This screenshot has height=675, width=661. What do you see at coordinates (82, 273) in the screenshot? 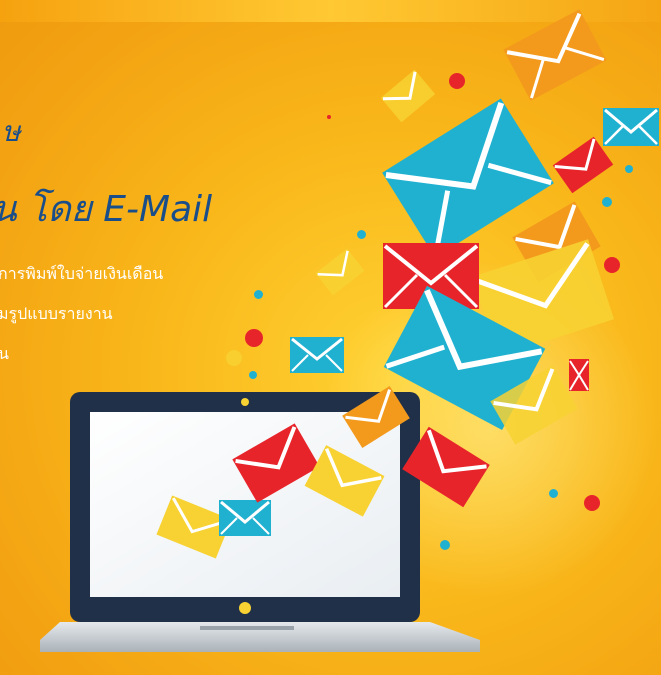
I see `description-line-1: การพิมพ์ใบจ่ายเงินเดือน` at bounding box center [82, 273].